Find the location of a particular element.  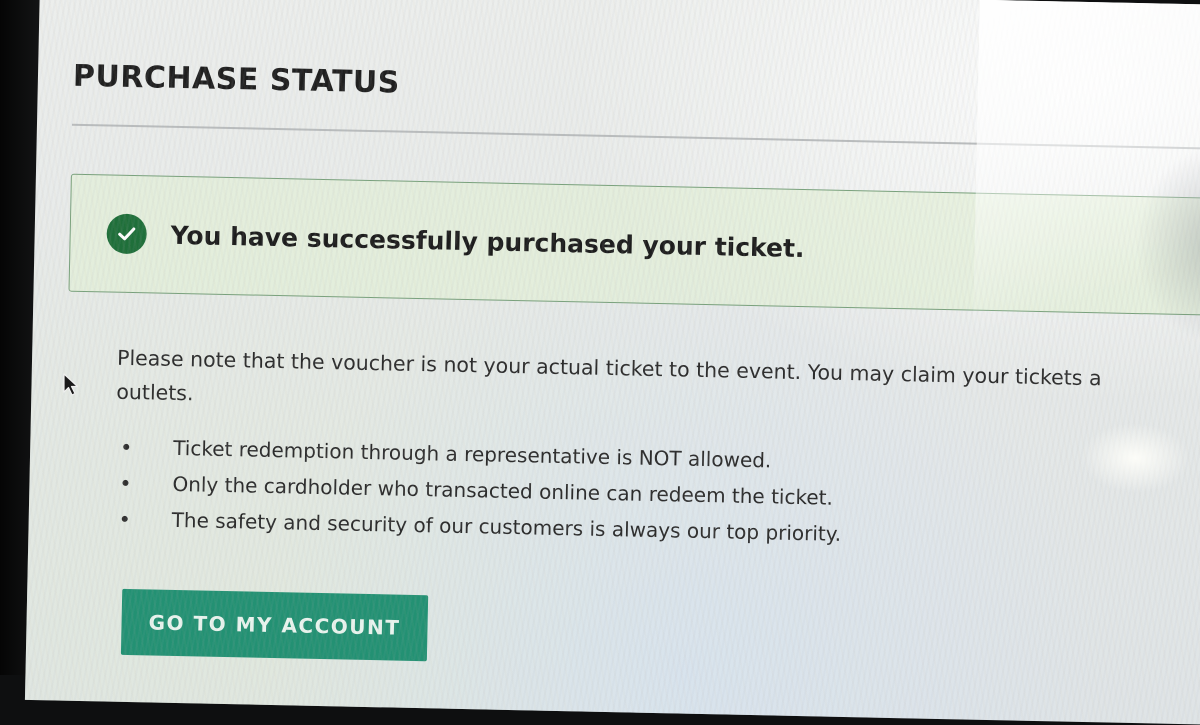

title-divider is located at coordinates (635, 136).